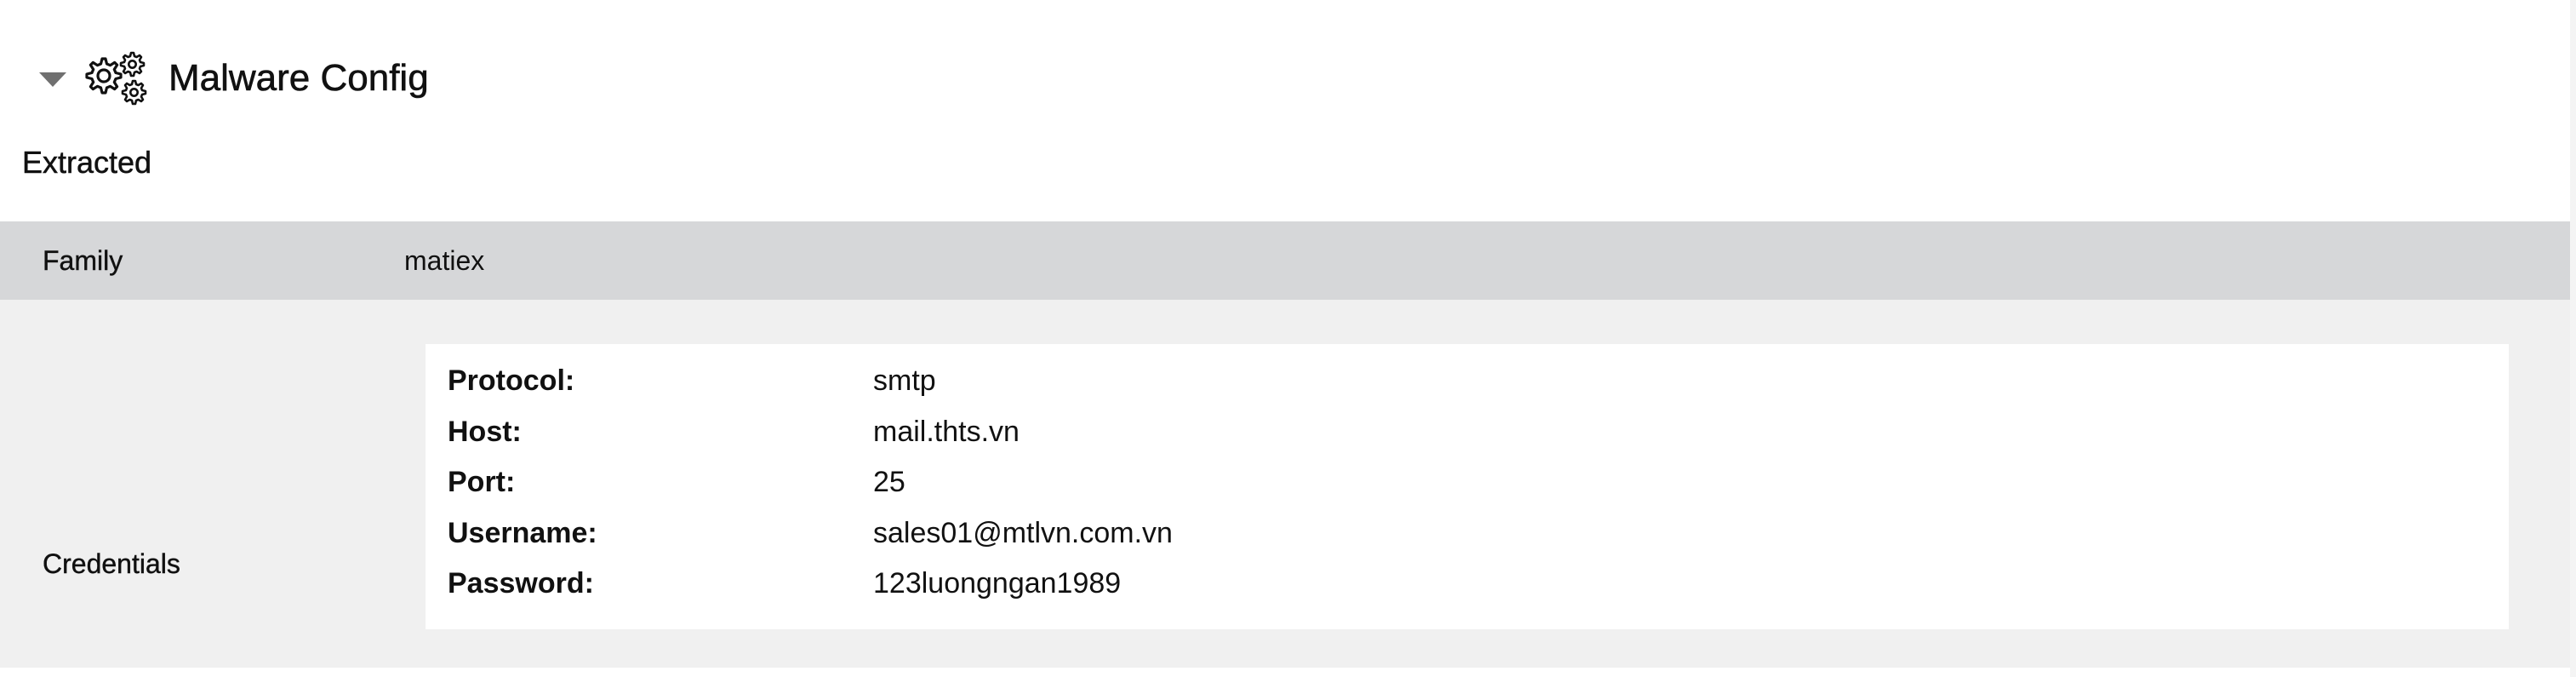 This screenshot has width=2576, height=677. Describe the element at coordinates (1469, 441) in the screenshot. I see `credential-entry-host: Host: mail.thts.vn` at that location.